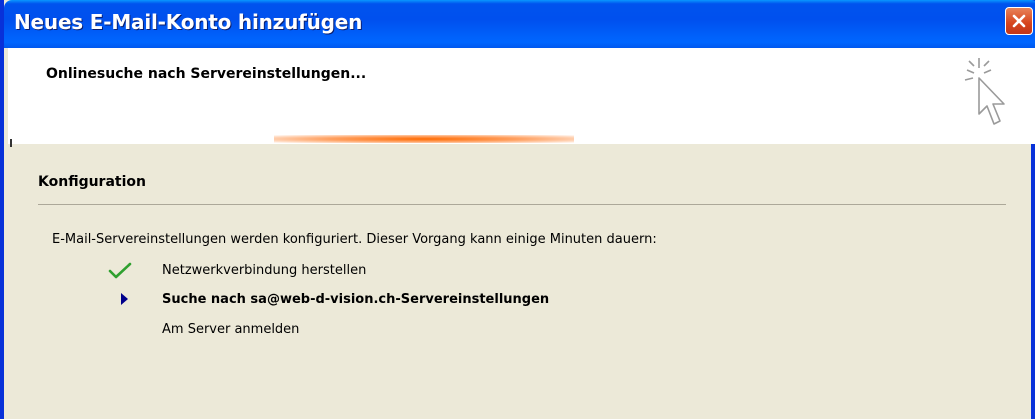 This screenshot has height=419, width=1035. Describe the element at coordinates (92, 182) in the screenshot. I see `section-title: Konfiguration` at that location.